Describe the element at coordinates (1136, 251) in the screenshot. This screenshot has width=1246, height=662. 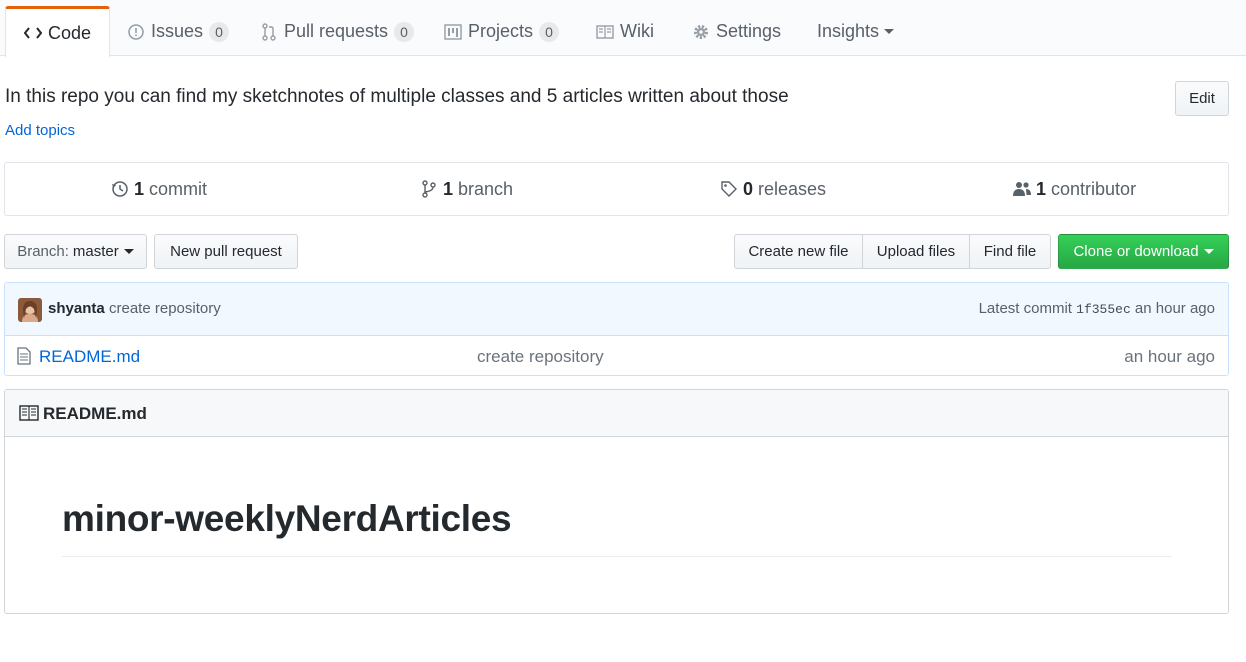
I see `clone-label: Clone or download` at that location.